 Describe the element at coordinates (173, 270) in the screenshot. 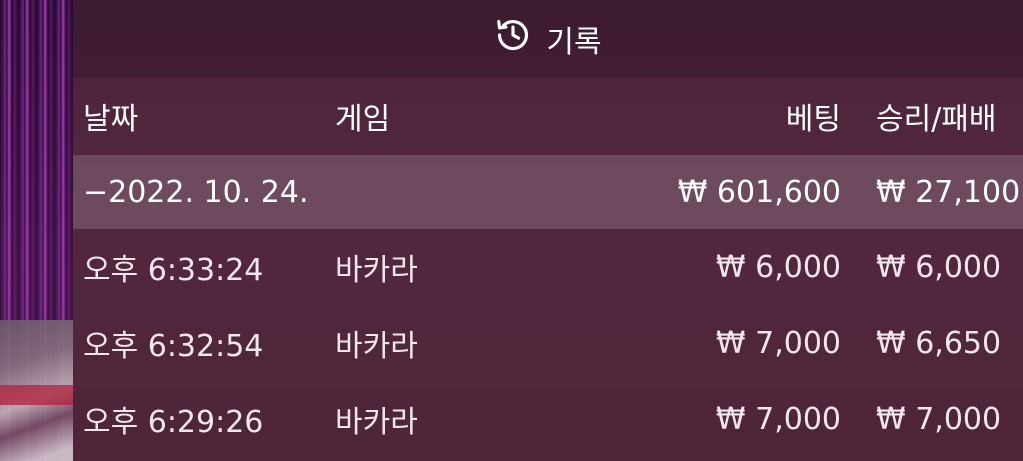

I see `row-time: 오후 6:33:24` at that location.